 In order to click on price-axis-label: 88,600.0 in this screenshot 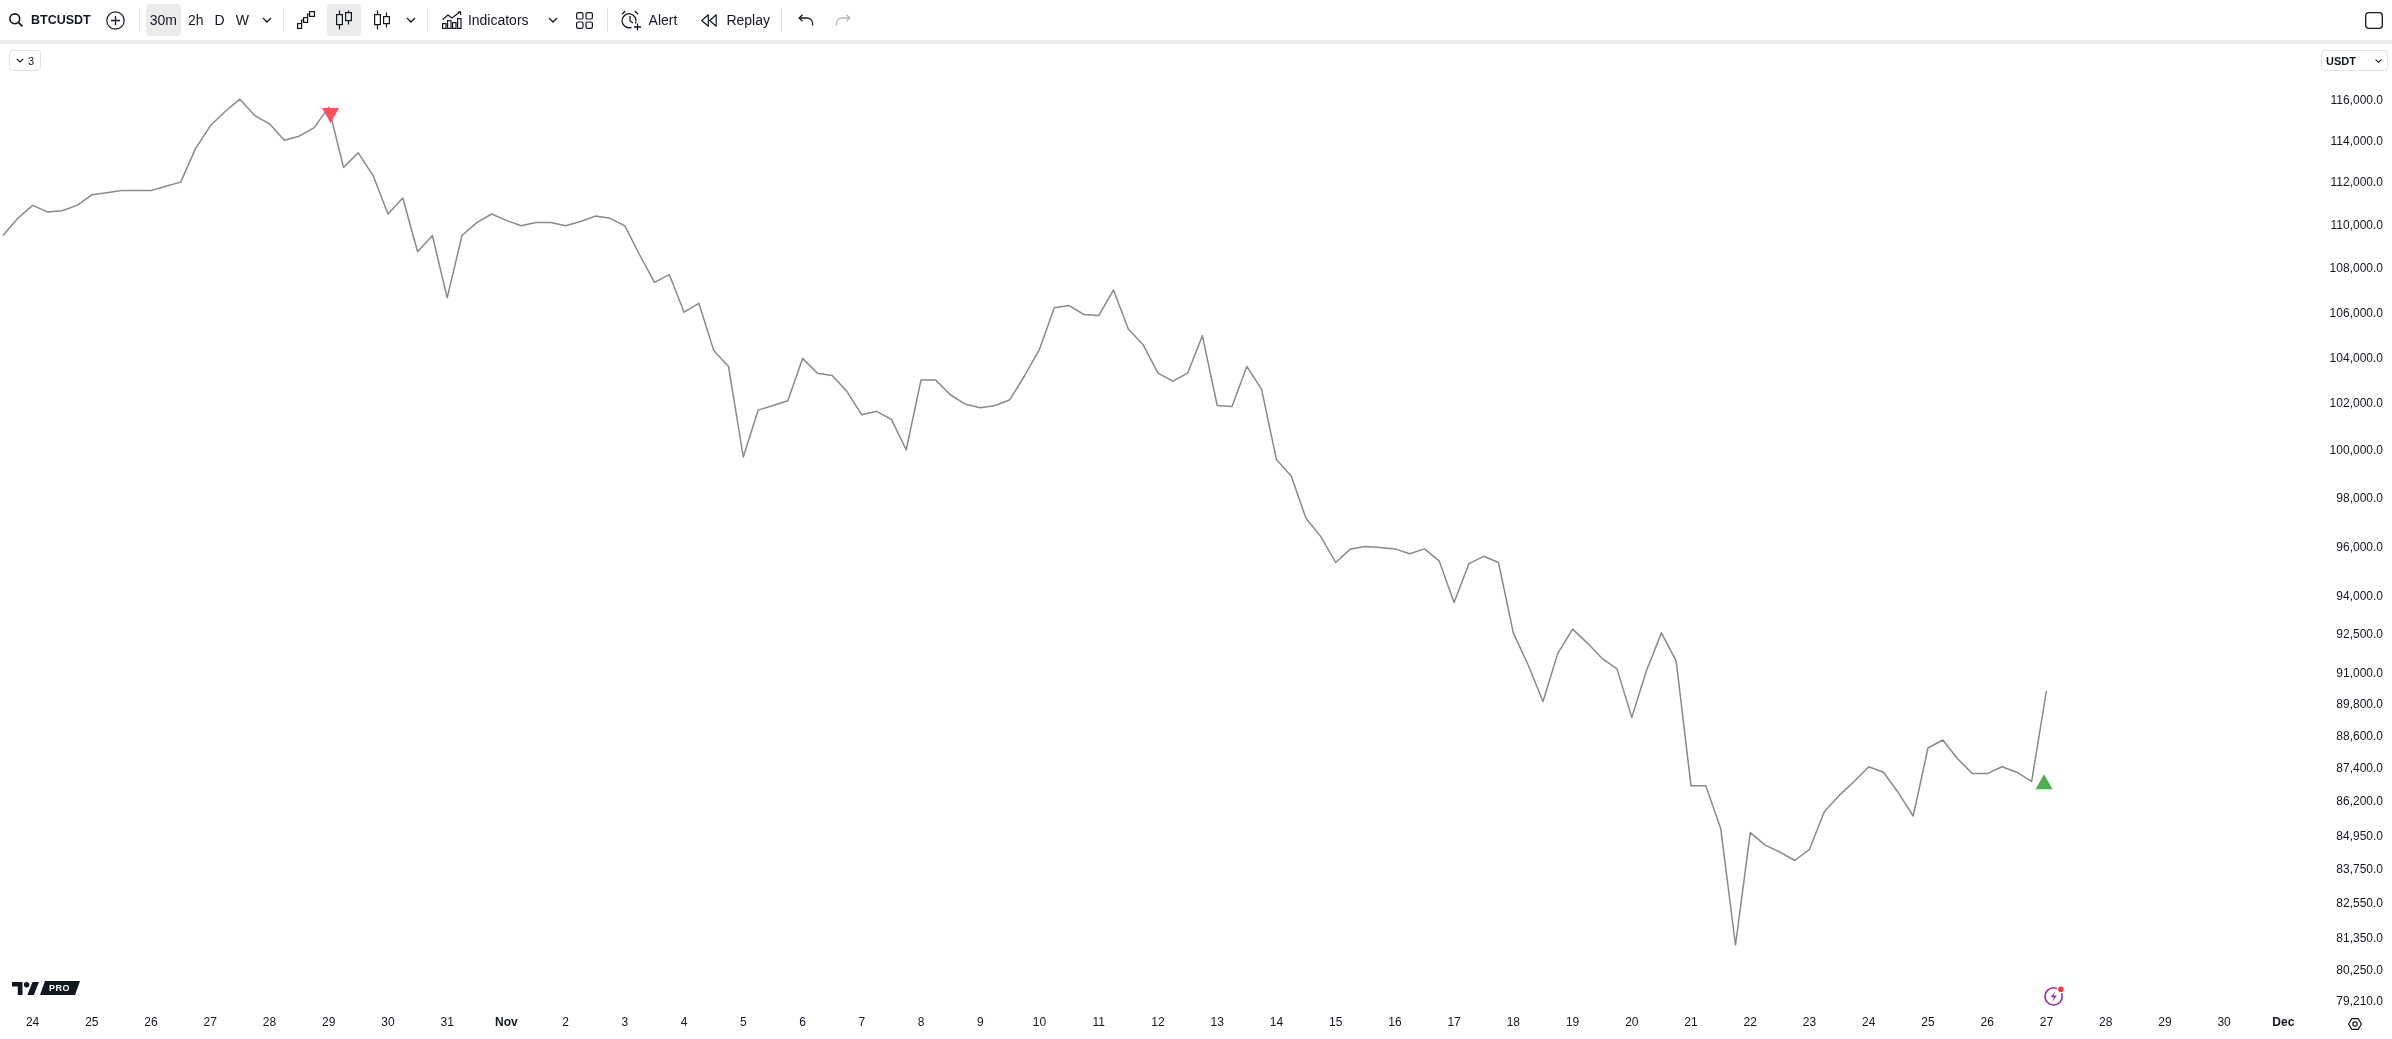, I will do `click(2359, 736)`.